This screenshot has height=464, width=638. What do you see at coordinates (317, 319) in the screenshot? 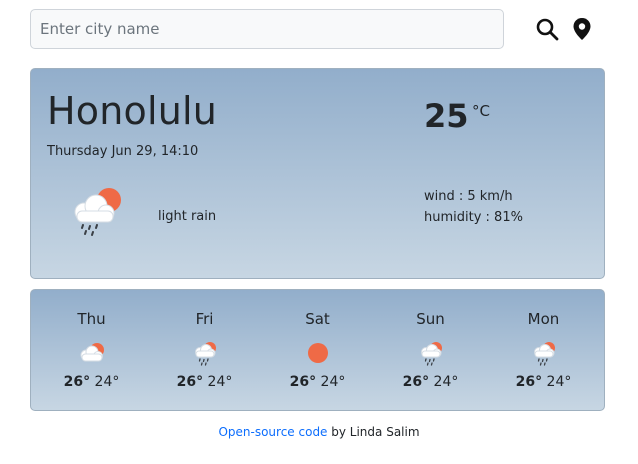
I see `forecast-day-name: Sat` at bounding box center [317, 319].